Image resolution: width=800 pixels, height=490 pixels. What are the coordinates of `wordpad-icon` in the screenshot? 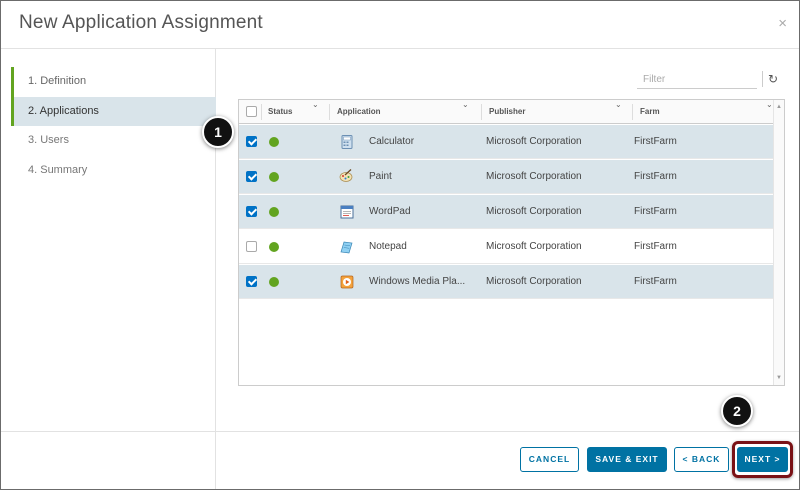 It's located at (347, 212).